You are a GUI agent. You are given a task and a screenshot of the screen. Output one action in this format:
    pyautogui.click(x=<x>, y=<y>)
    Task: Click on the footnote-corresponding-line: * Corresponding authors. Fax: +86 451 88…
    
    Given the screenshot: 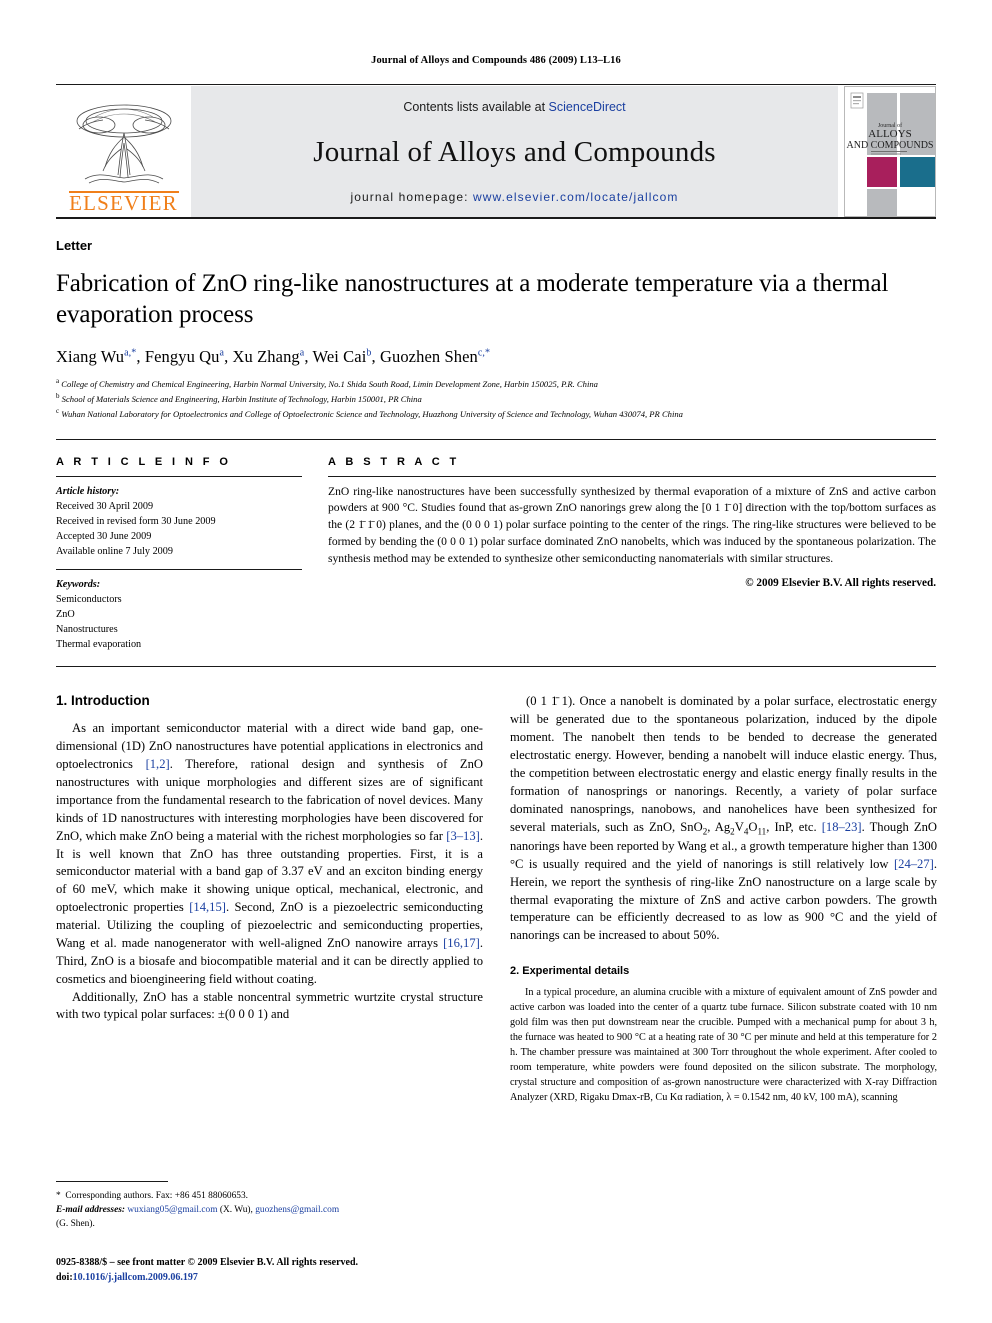 What is the action you would take?
    pyautogui.click(x=269, y=1196)
    